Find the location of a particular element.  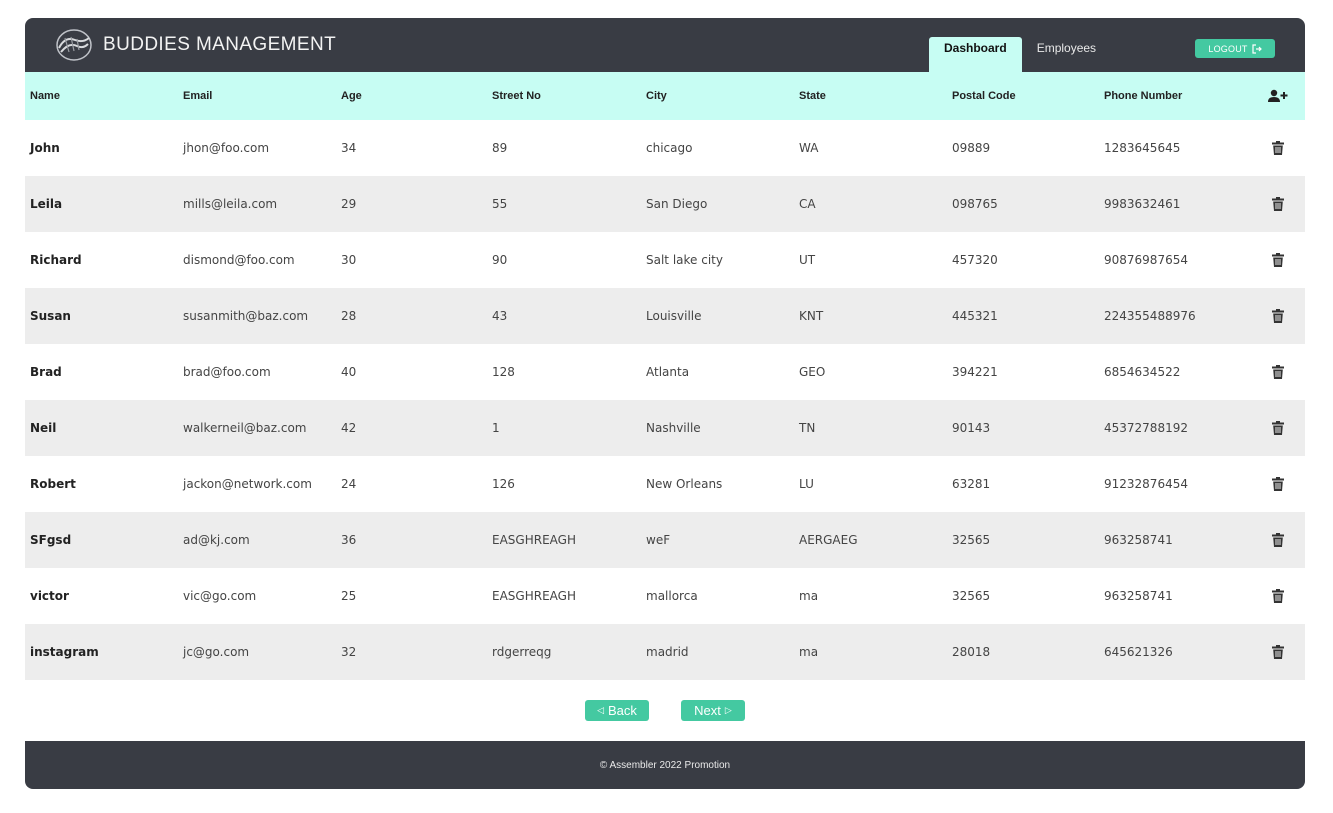

cell-city: weF is located at coordinates (658, 540).